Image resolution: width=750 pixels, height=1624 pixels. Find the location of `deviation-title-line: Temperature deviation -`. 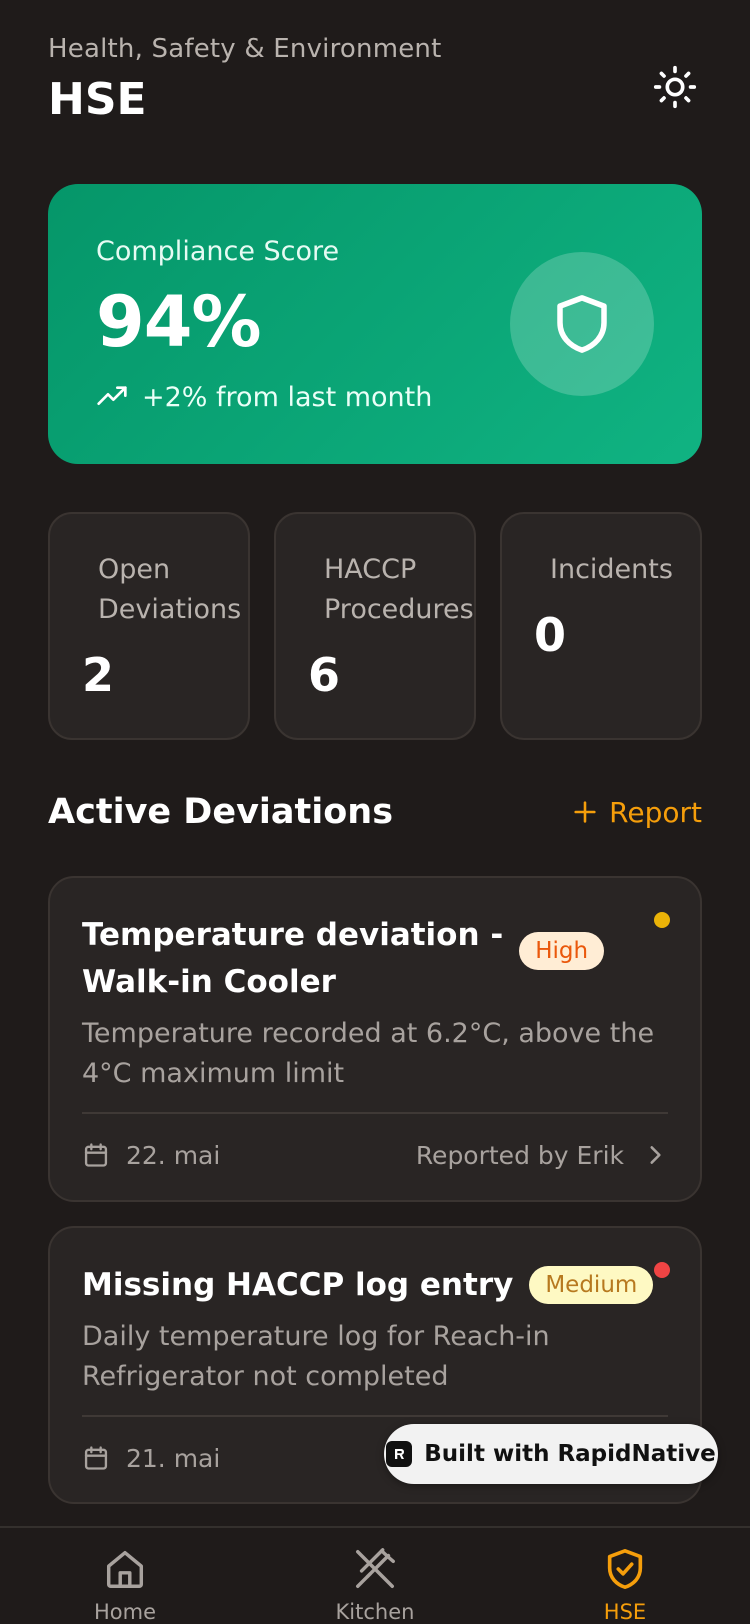

deviation-title-line: Temperature deviation - is located at coordinates (293, 935).